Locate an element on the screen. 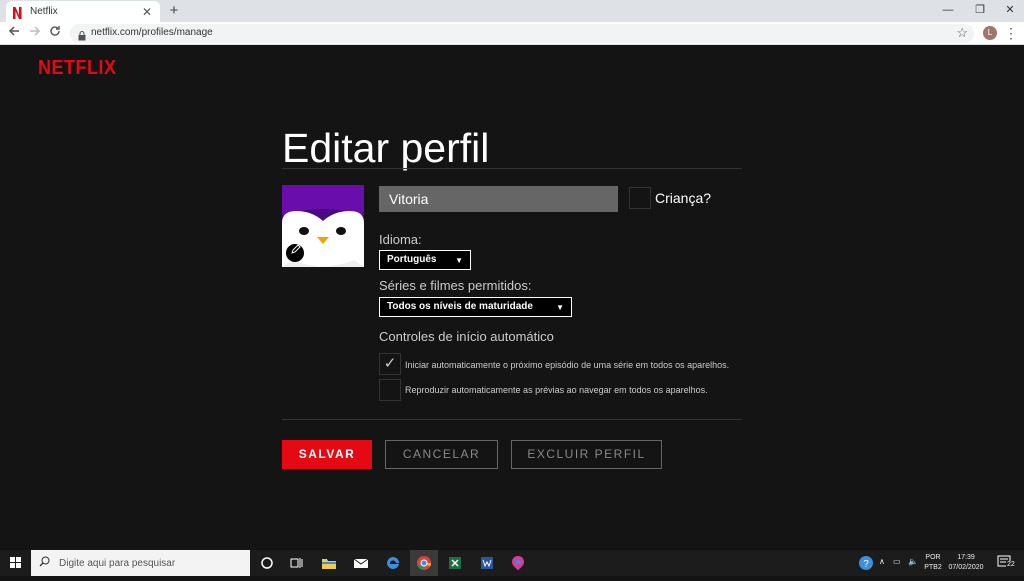  tab-netflix: Netflix ✕ is located at coordinates (83, 11).